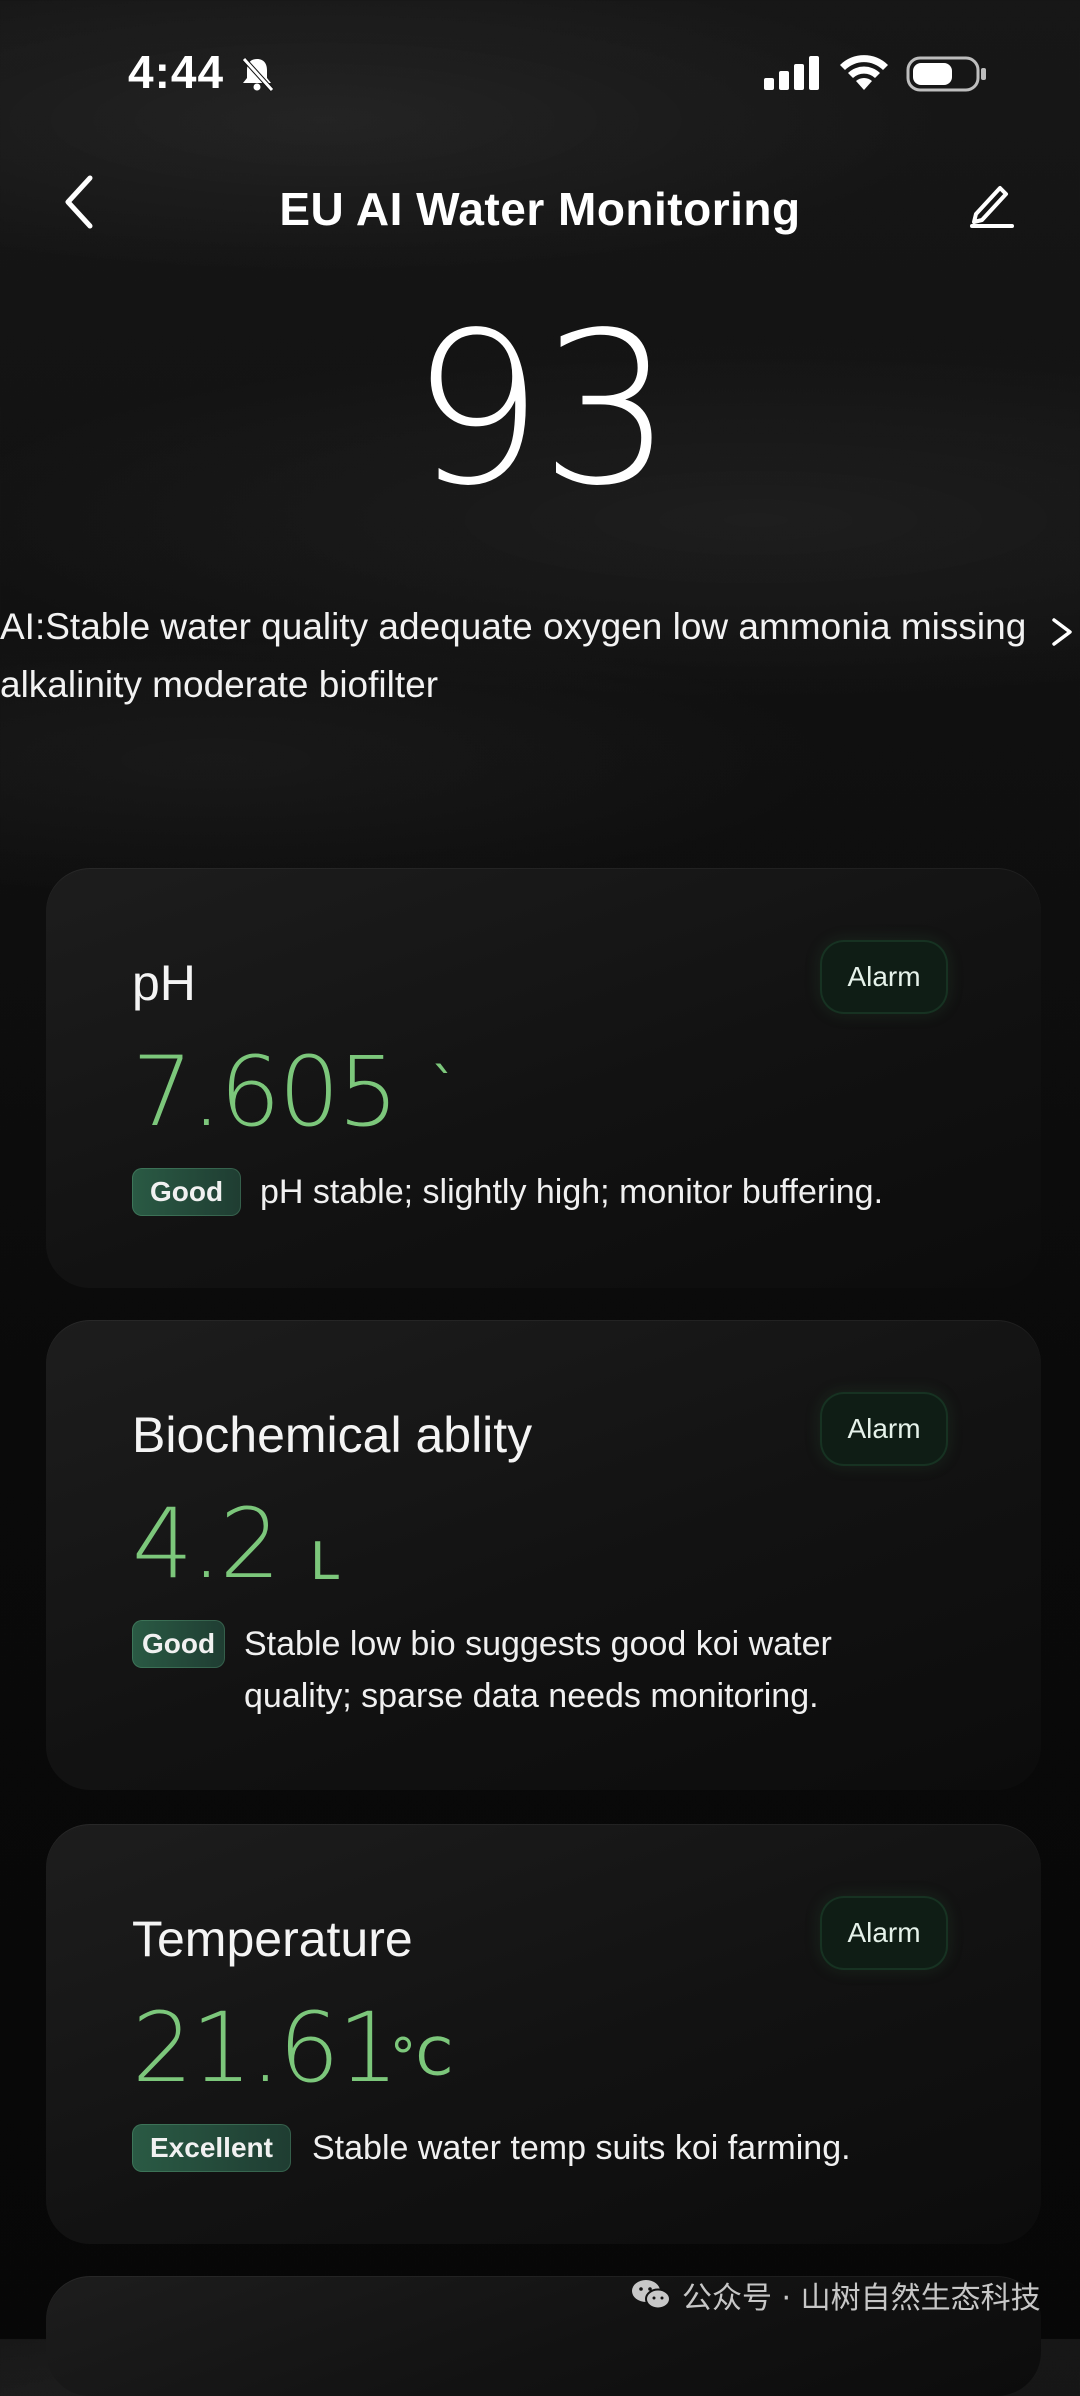 The height and width of the screenshot is (2396, 1080). Describe the element at coordinates (541, 409) in the screenshot. I see `water-quality-score: 93` at that location.